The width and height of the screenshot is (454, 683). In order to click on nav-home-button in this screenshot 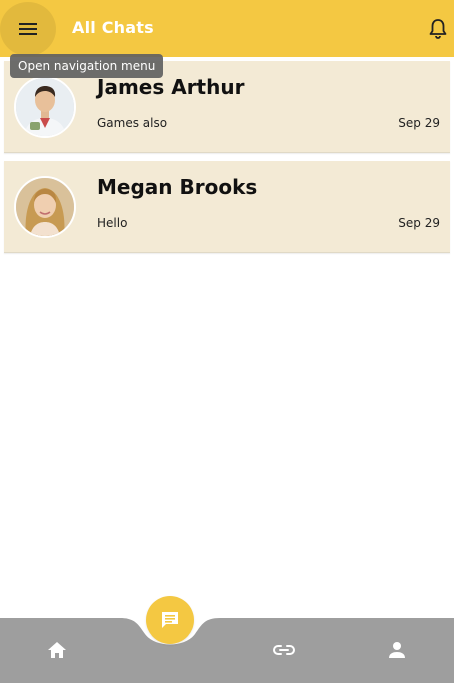, I will do `click(57, 650)`.